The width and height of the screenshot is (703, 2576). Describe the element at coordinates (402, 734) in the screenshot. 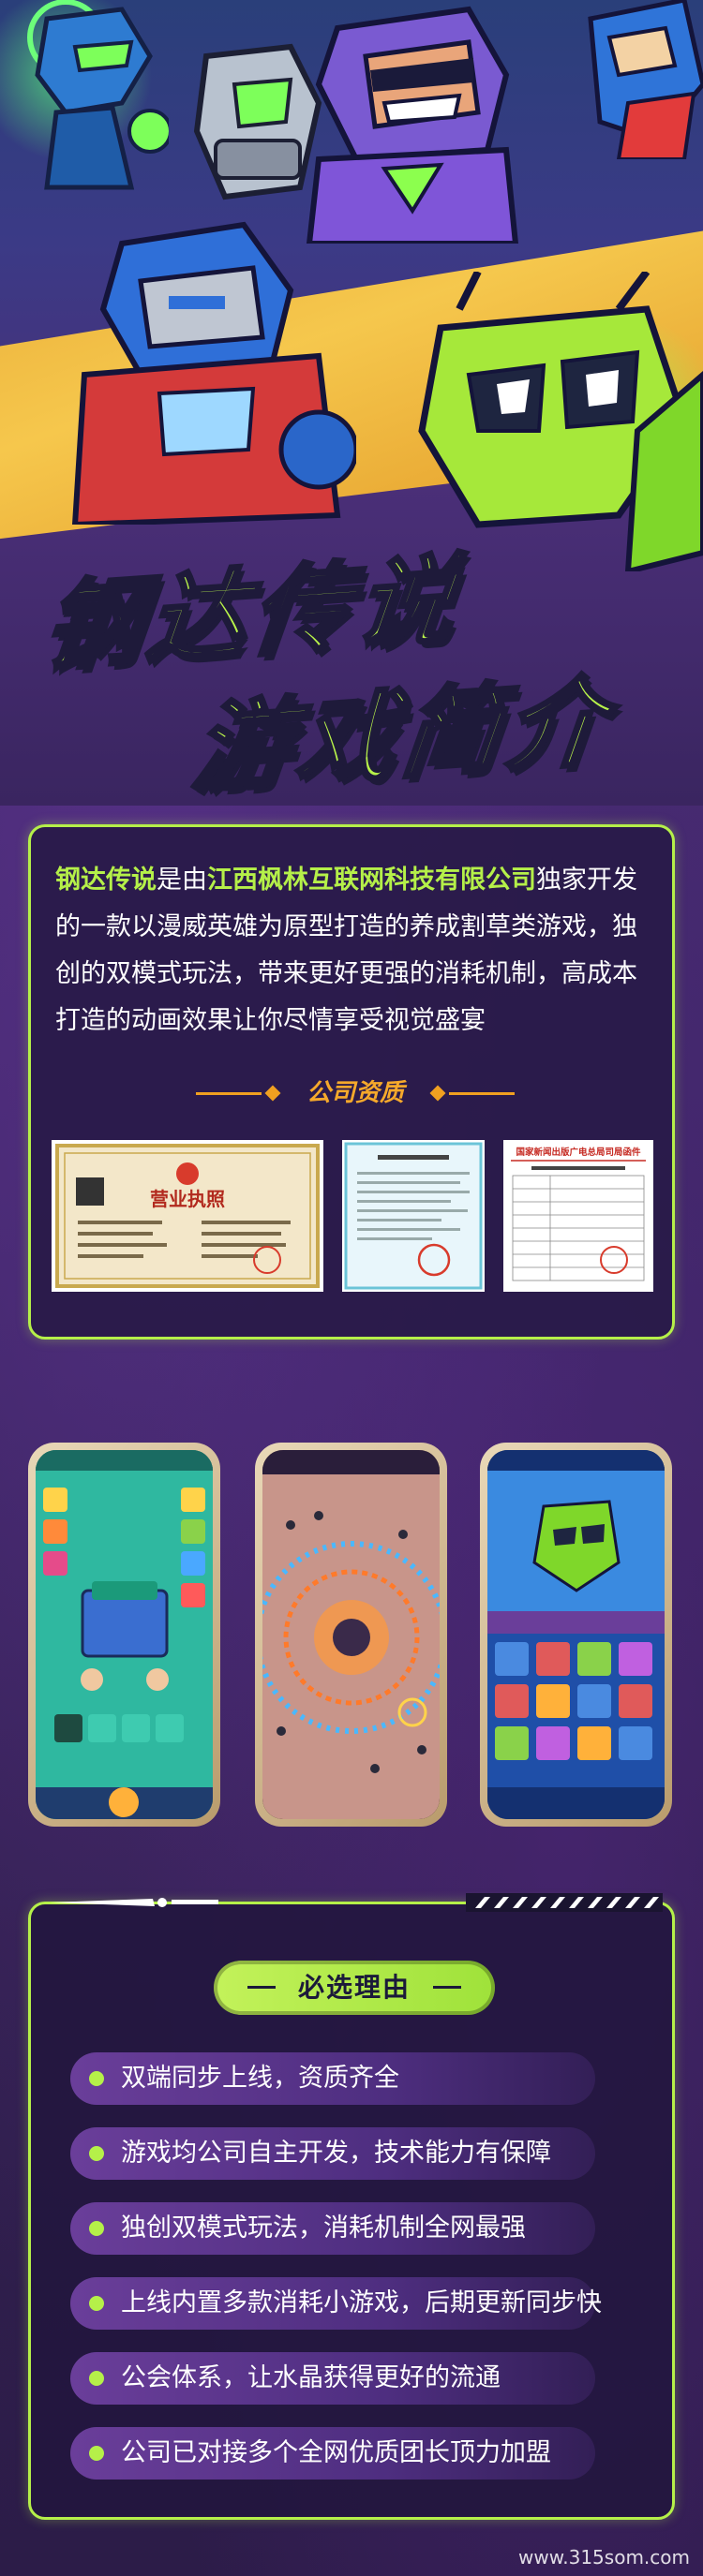

I see `title-line-2: 游戏简介` at that location.